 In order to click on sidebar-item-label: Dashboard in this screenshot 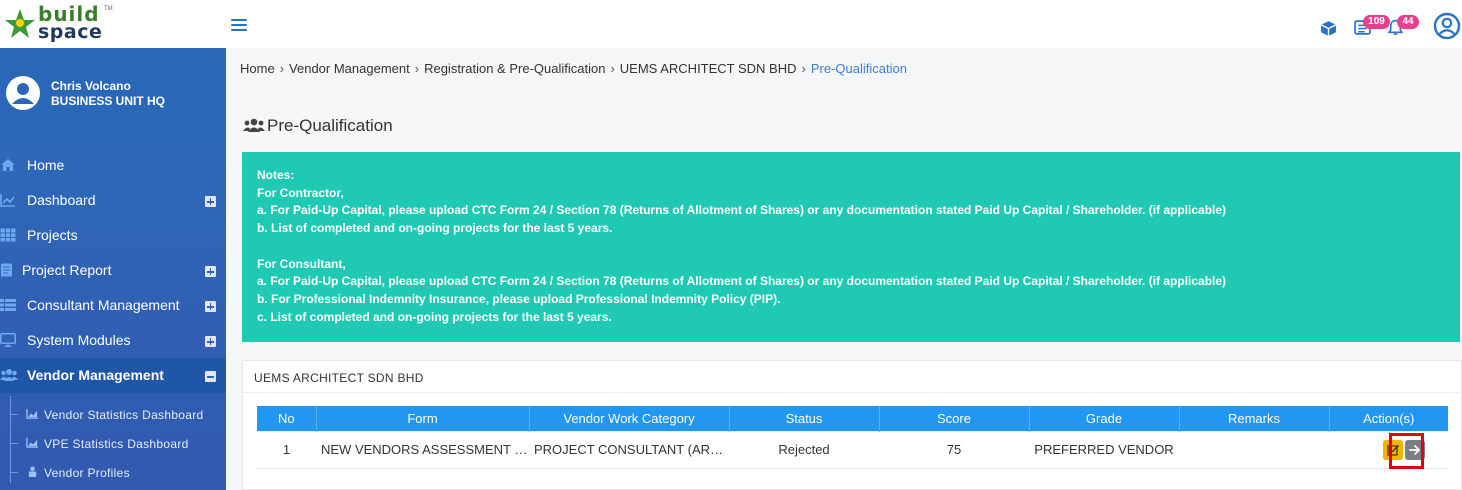, I will do `click(61, 200)`.